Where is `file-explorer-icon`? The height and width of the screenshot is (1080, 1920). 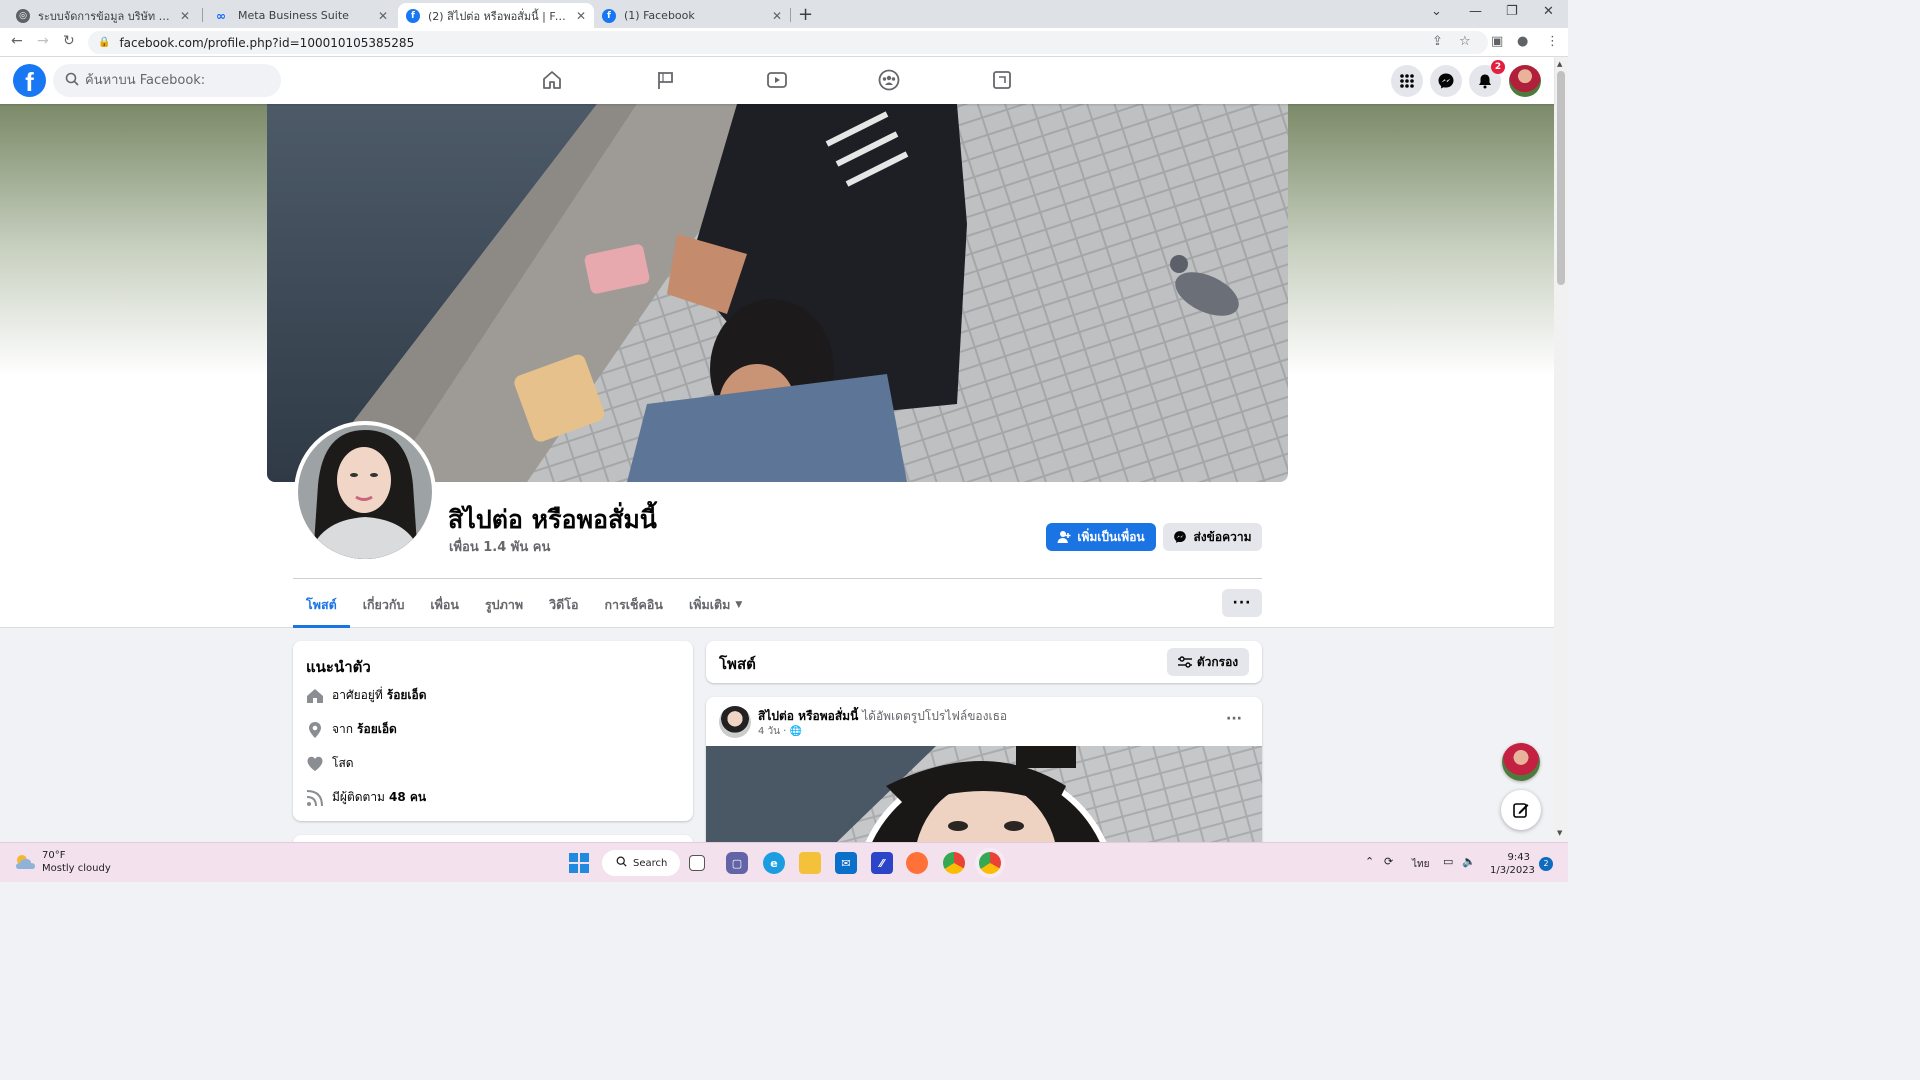 file-explorer-icon is located at coordinates (810, 863).